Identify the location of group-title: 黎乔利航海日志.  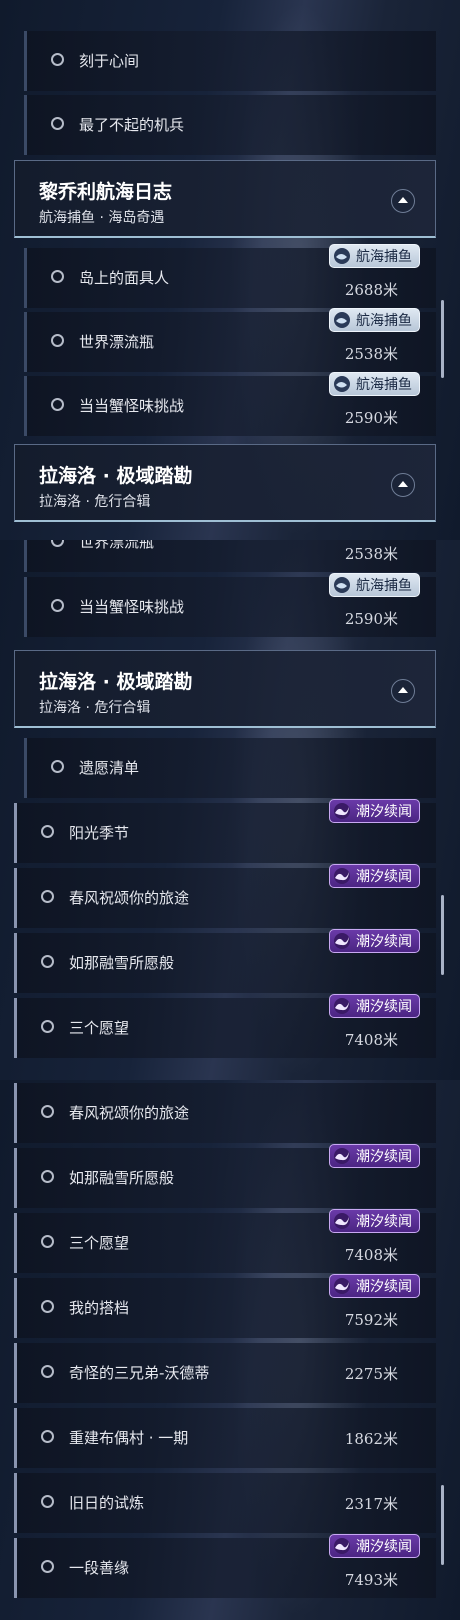
(106, 192).